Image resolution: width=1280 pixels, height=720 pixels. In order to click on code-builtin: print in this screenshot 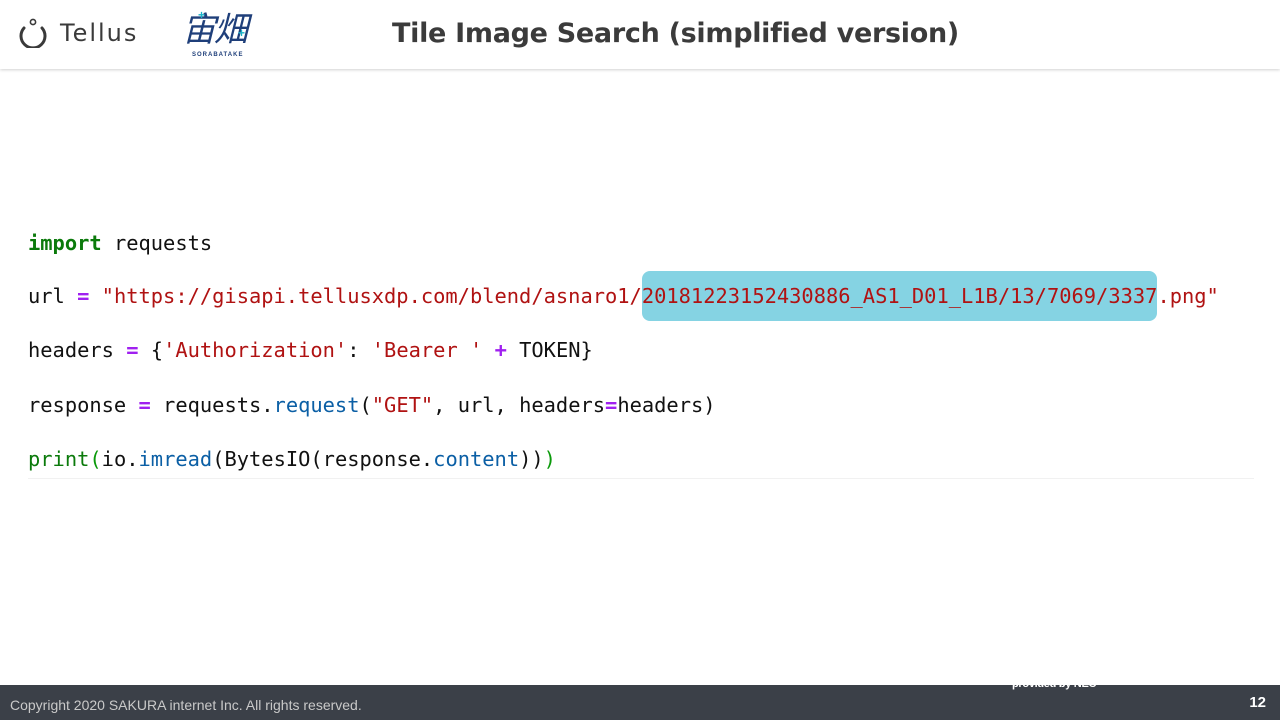, I will do `click(59, 459)`.